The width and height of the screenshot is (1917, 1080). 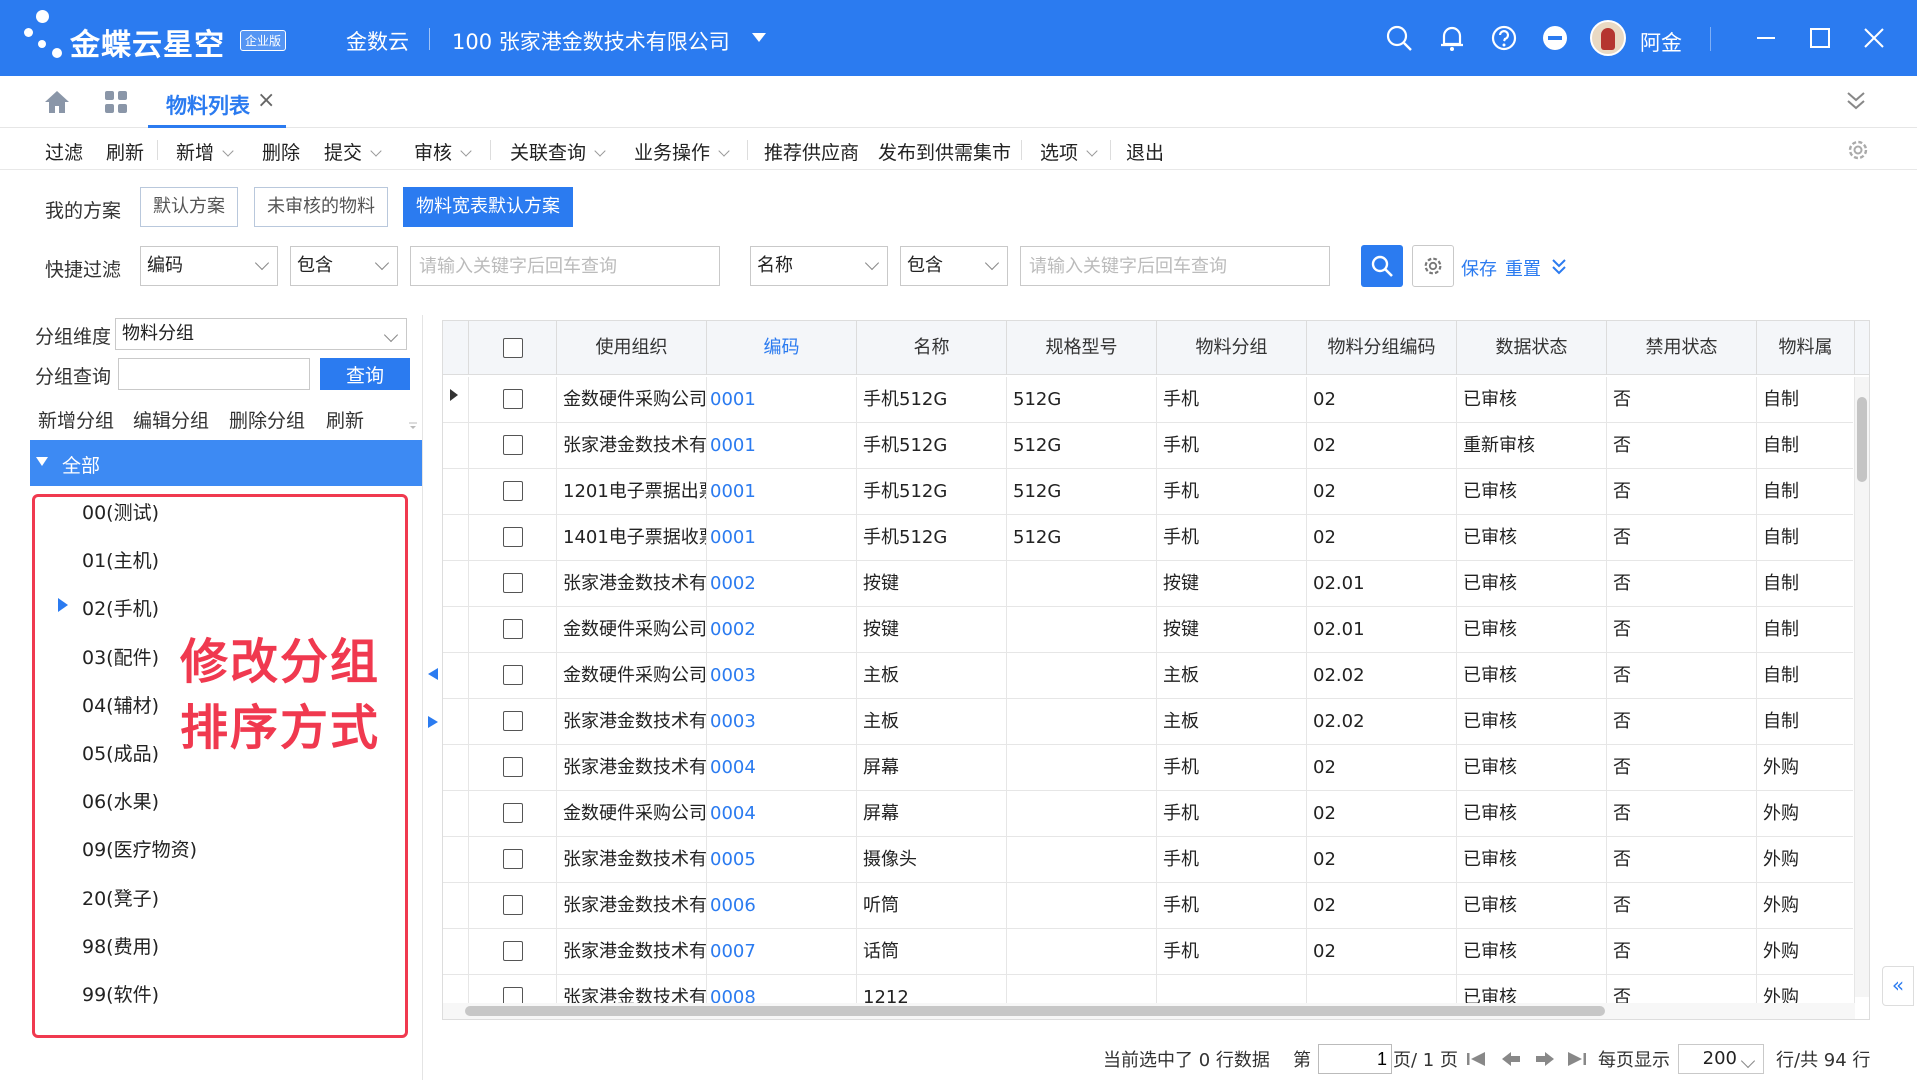 What do you see at coordinates (782, 952) in the screenshot?
I see `material-code-link: 0007` at bounding box center [782, 952].